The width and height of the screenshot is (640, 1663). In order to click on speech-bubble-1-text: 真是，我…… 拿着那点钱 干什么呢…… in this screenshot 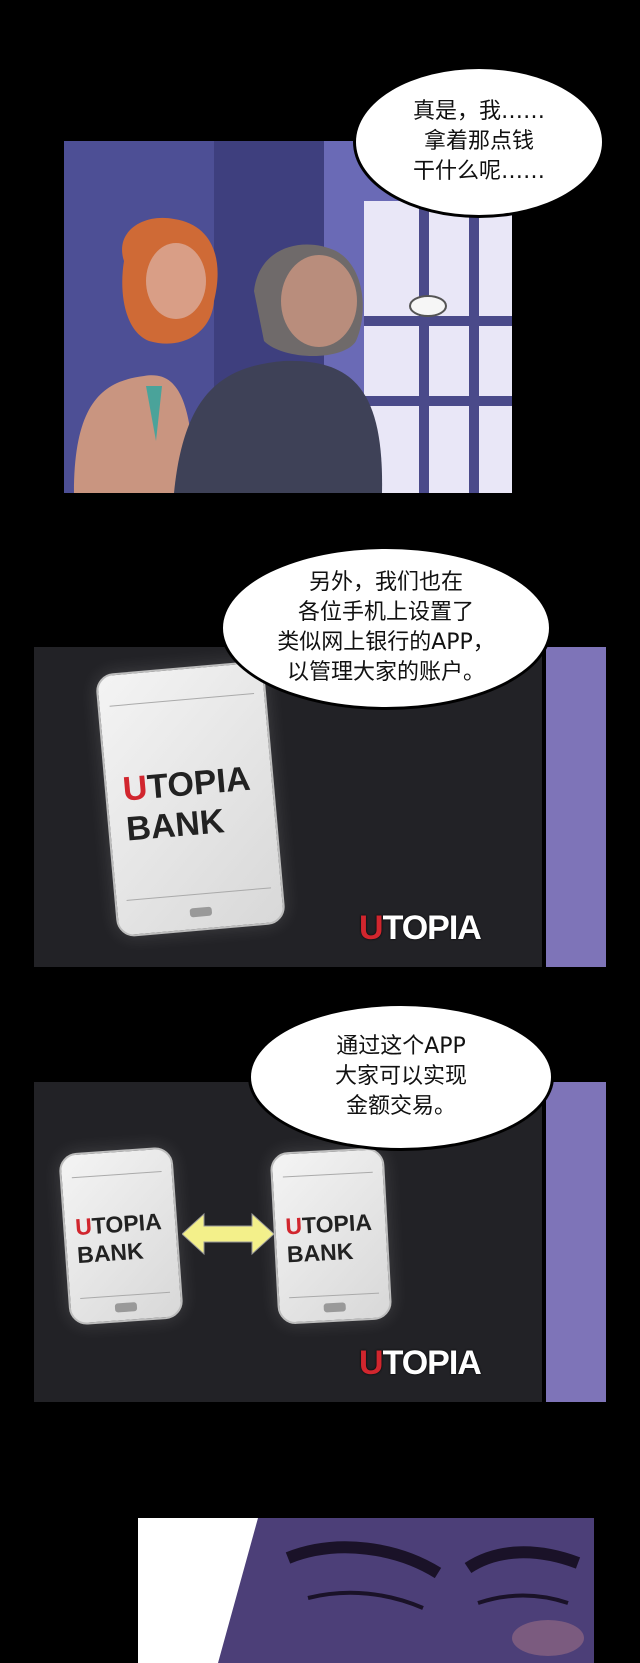, I will do `click(478, 141)`.